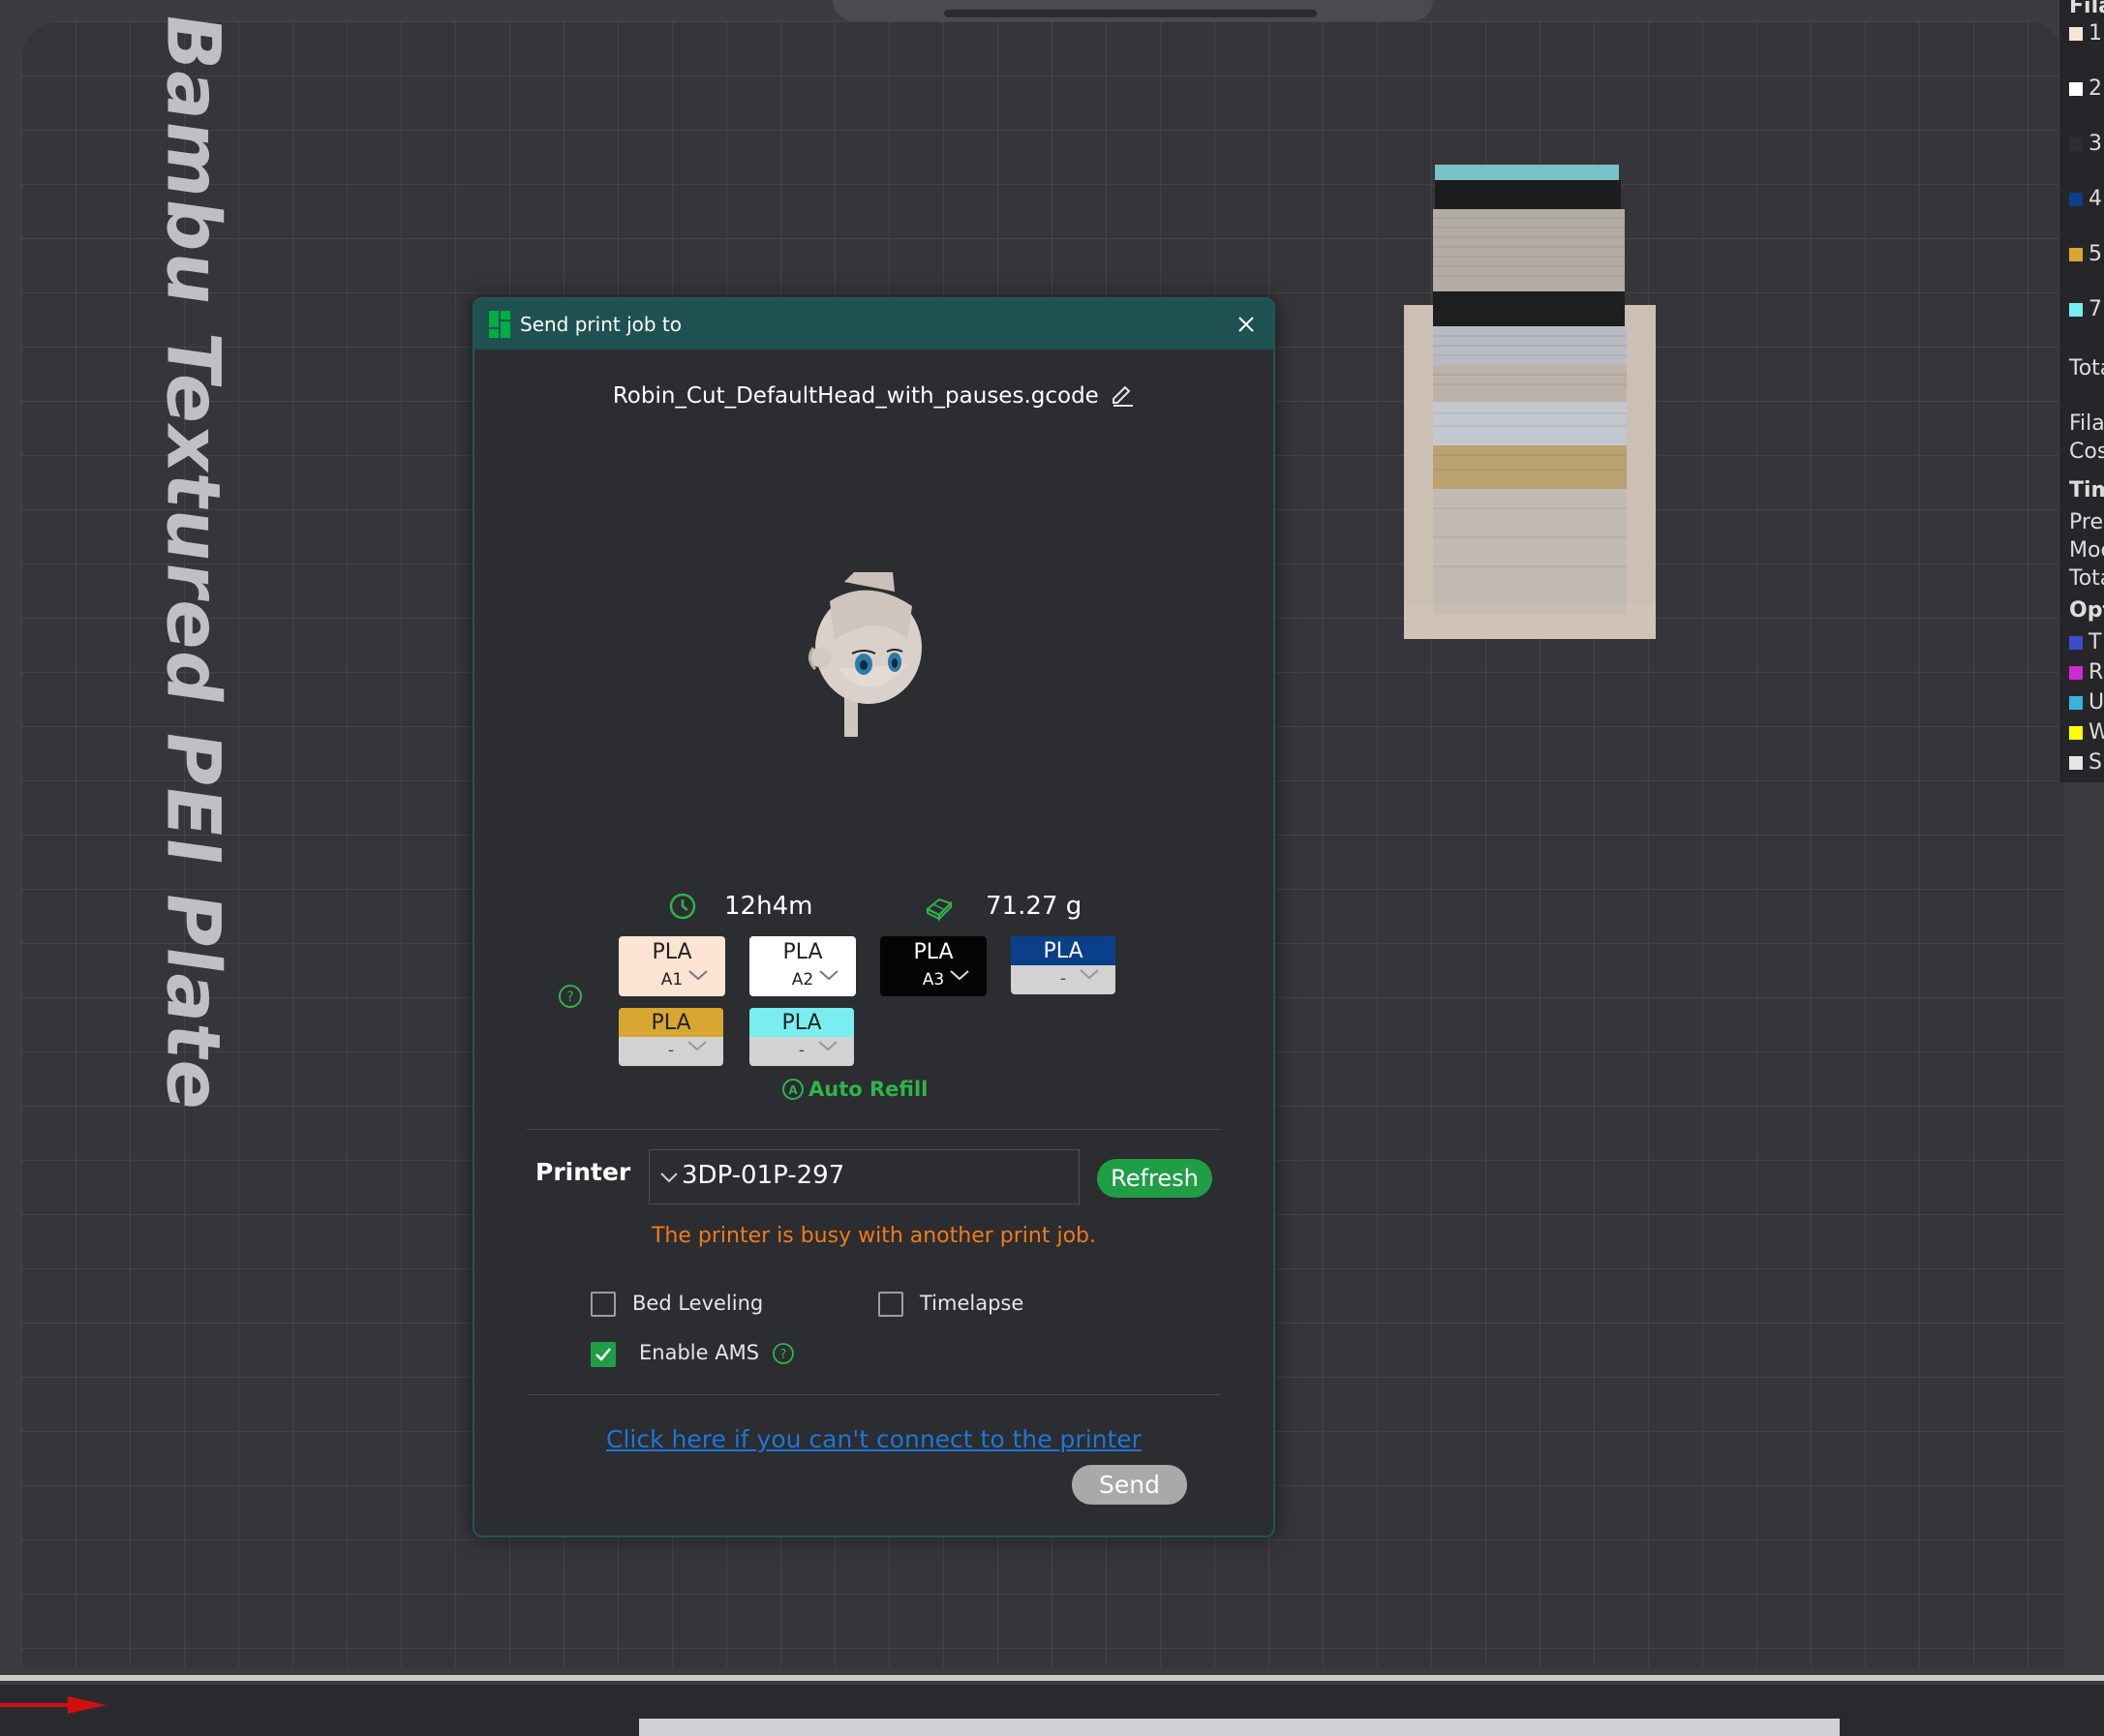  Describe the element at coordinates (890, 1304) in the screenshot. I see `timelapse-checkbox` at that location.